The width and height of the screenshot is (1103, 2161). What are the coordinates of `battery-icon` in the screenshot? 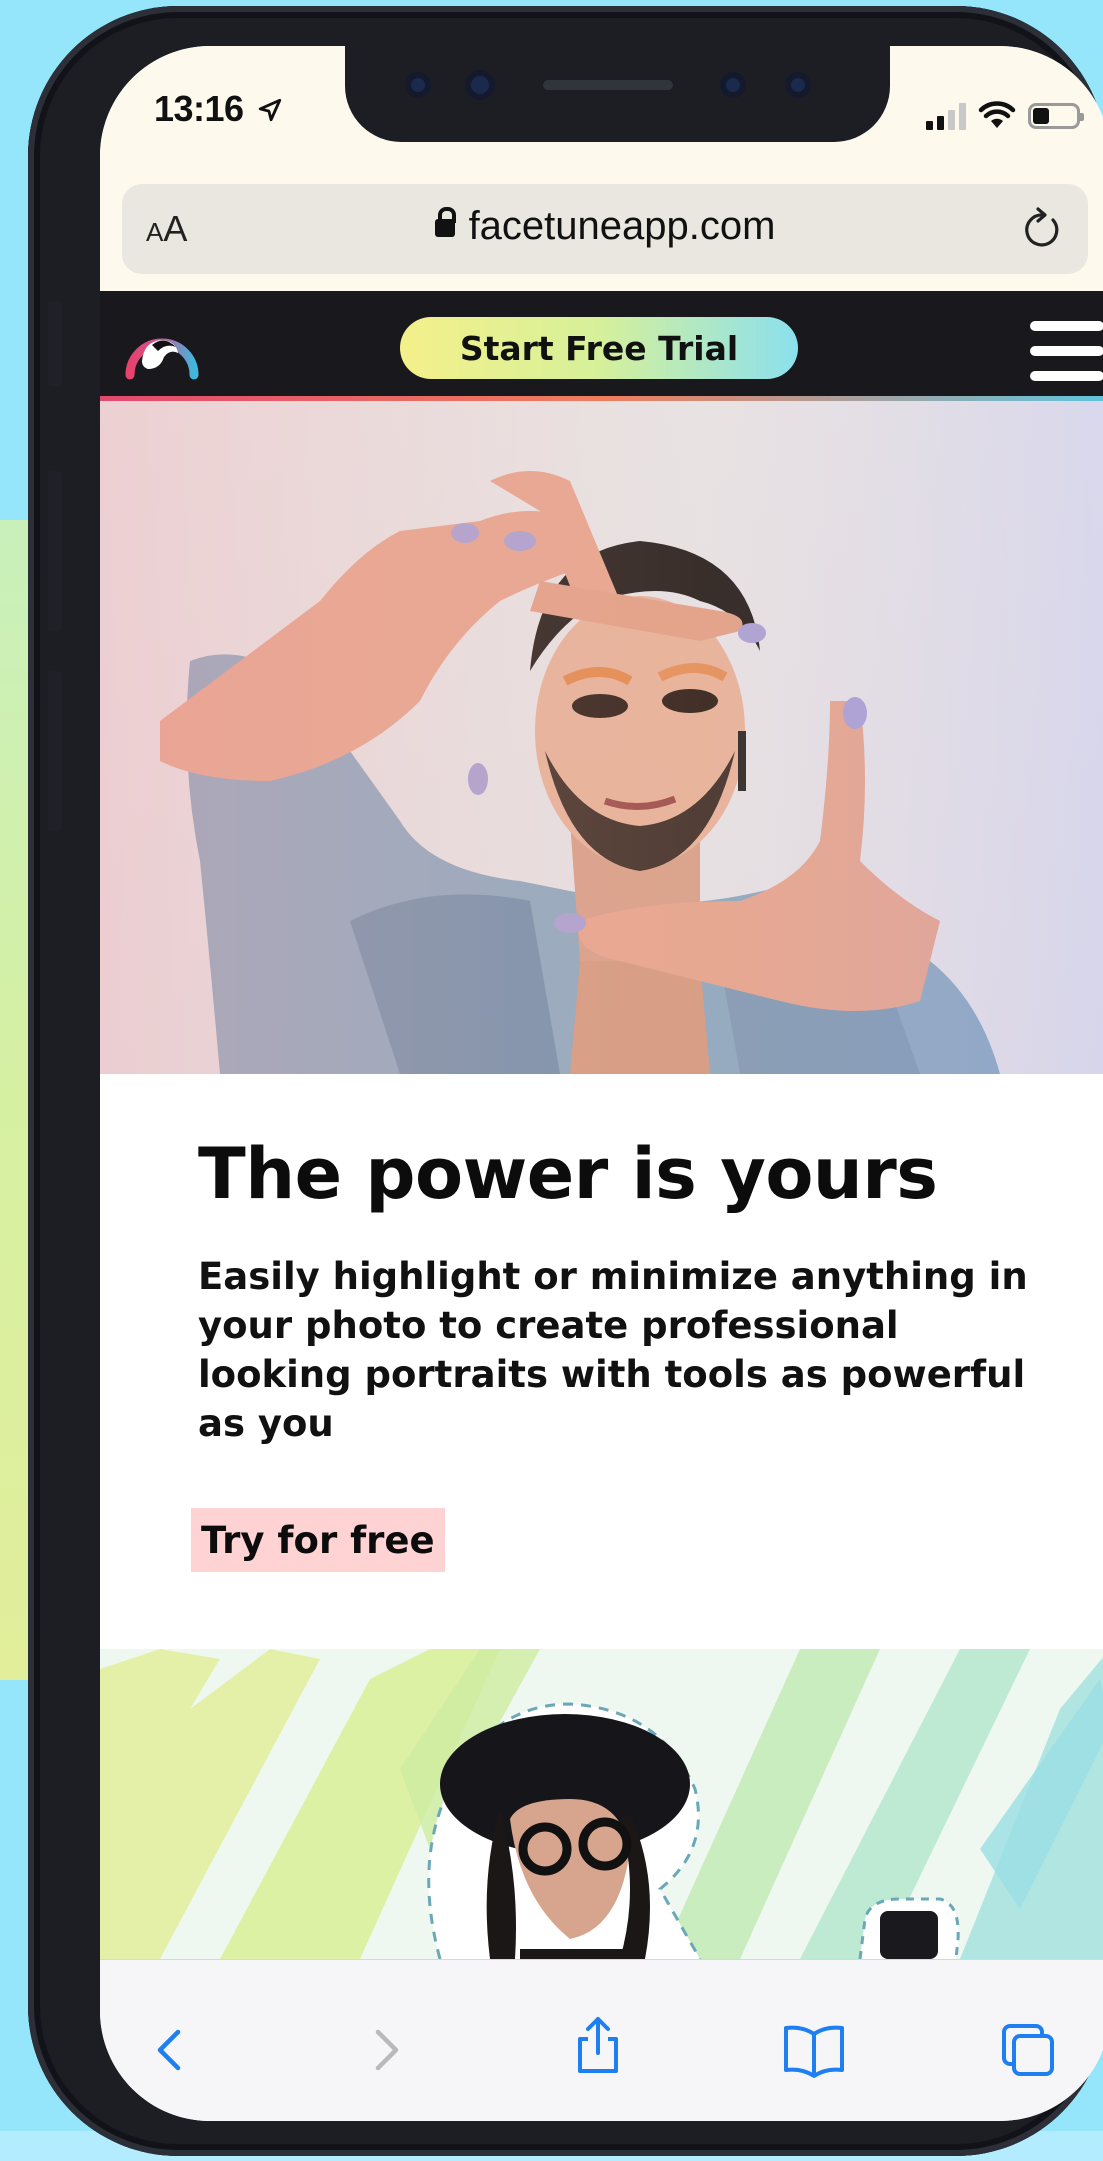 It's located at (1056, 116).